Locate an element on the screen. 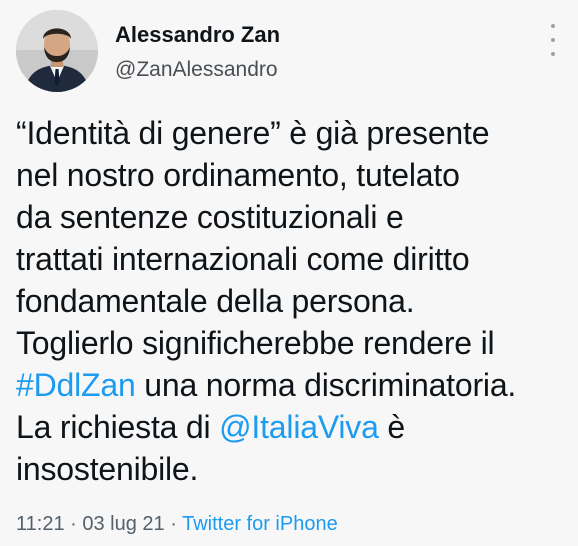 The image size is (578, 546). tweet-line: fondamentale della persona. is located at coordinates (215, 301).